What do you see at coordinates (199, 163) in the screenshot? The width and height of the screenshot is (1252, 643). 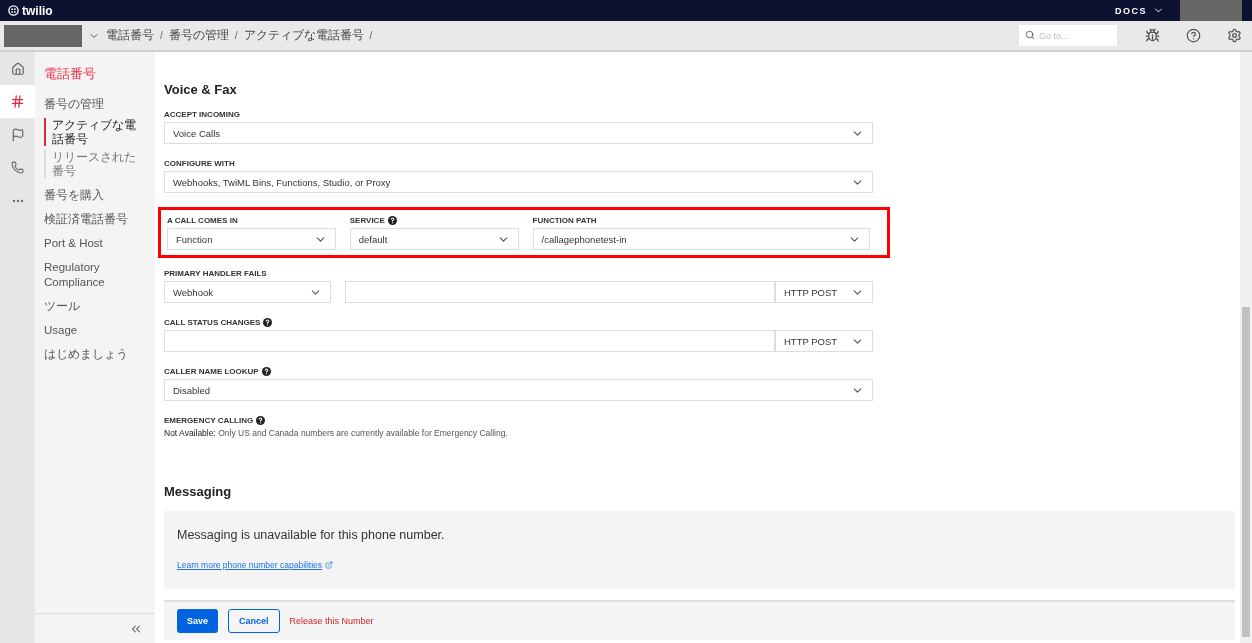 I see `field-label: CONFIGURE WITH` at bounding box center [199, 163].